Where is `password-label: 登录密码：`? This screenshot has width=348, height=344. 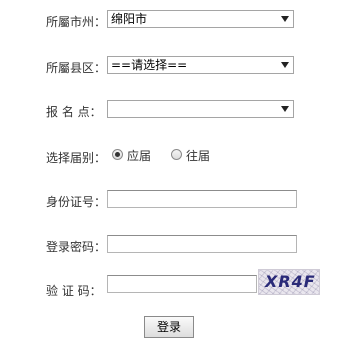 password-label: 登录密码： is located at coordinates (76, 247).